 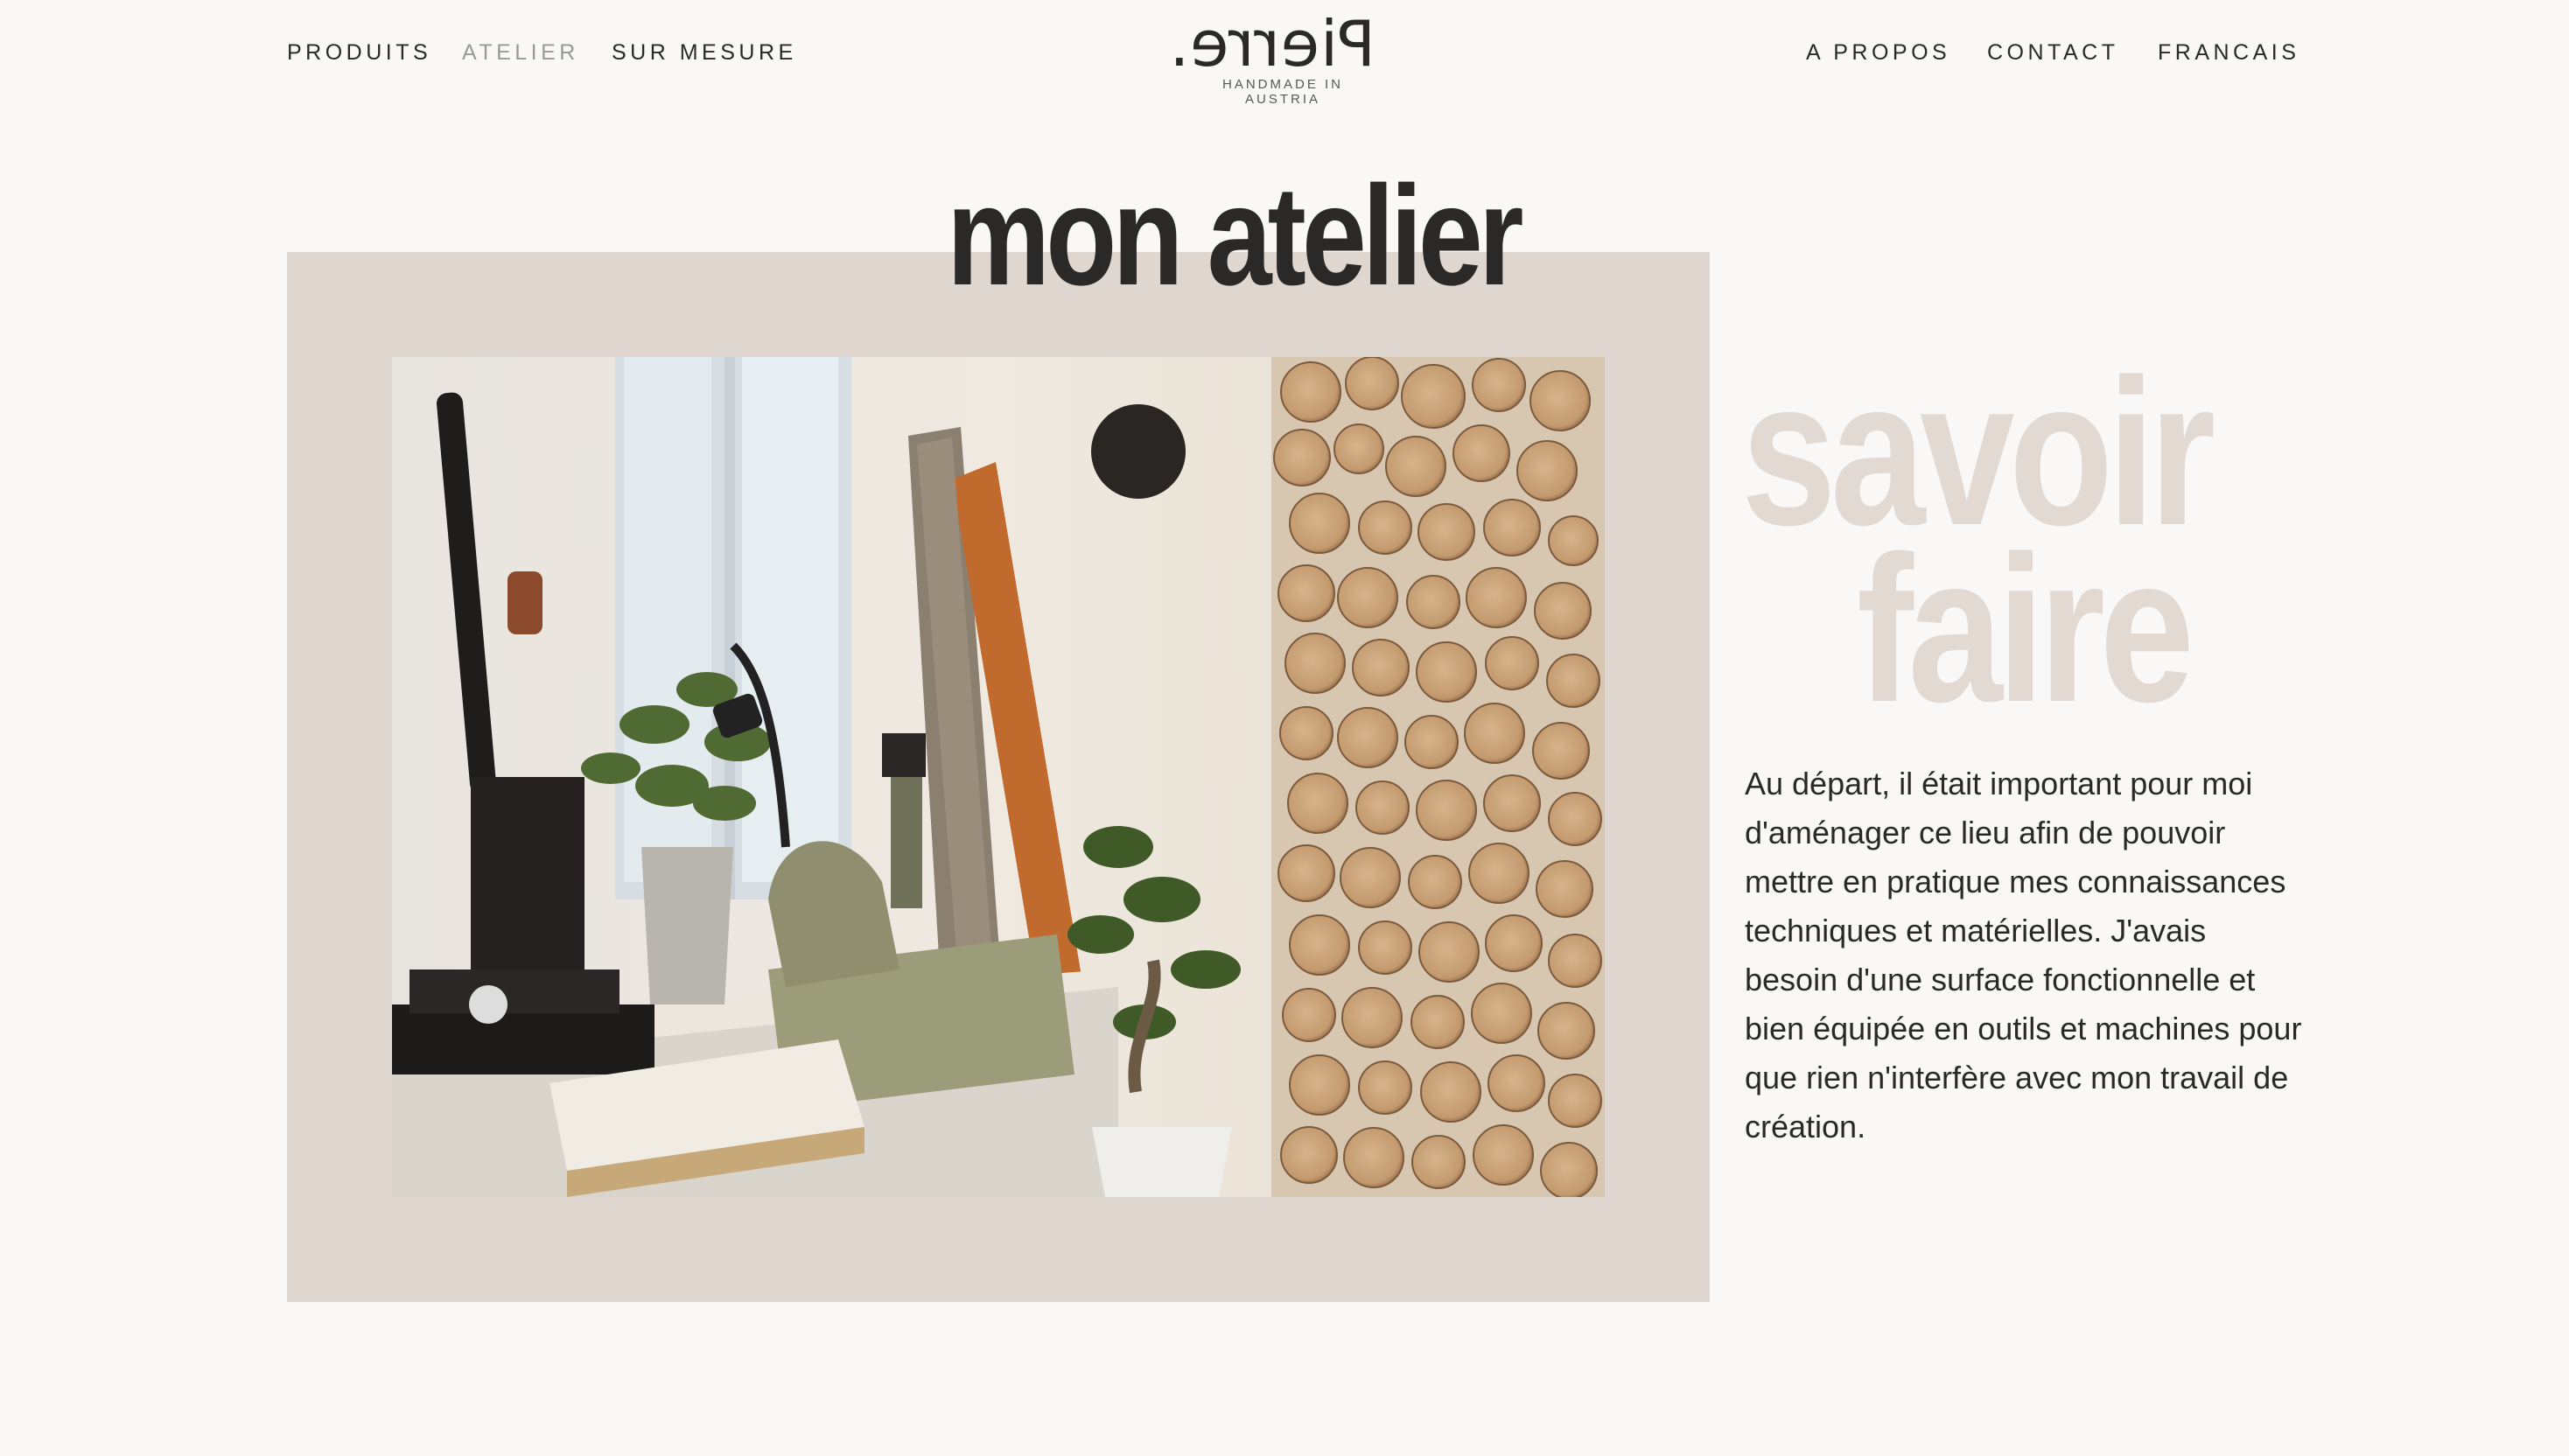 What do you see at coordinates (1282, 92) in the screenshot?
I see `logo-tagline: HANDMADE IN AUSTRIA` at bounding box center [1282, 92].